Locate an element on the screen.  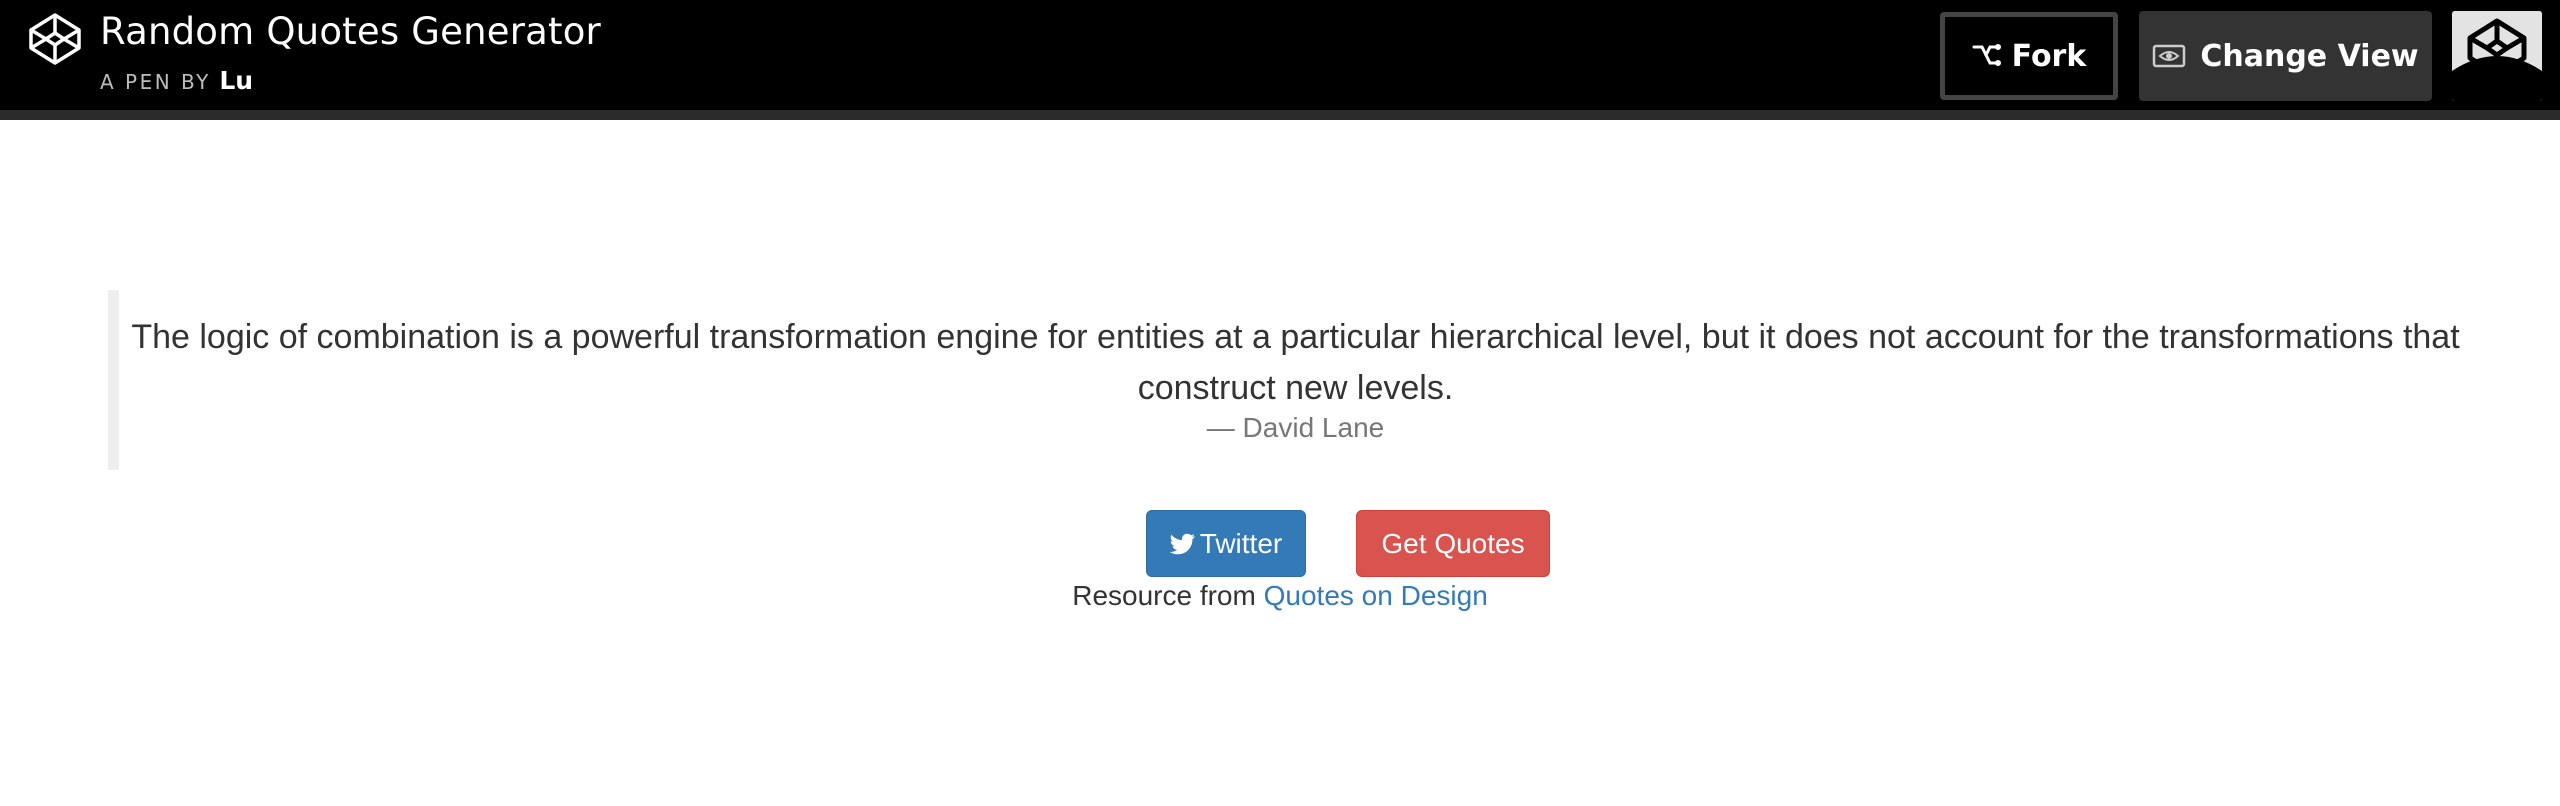
by-label: A PEN BY is located at coordinates (155, 82).